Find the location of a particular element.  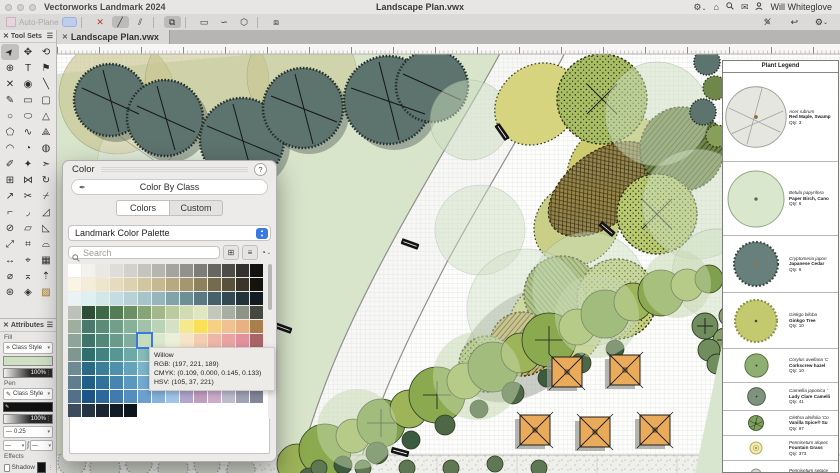

quarter-arc-tool: ◔ is located at coordinates (28, 148).